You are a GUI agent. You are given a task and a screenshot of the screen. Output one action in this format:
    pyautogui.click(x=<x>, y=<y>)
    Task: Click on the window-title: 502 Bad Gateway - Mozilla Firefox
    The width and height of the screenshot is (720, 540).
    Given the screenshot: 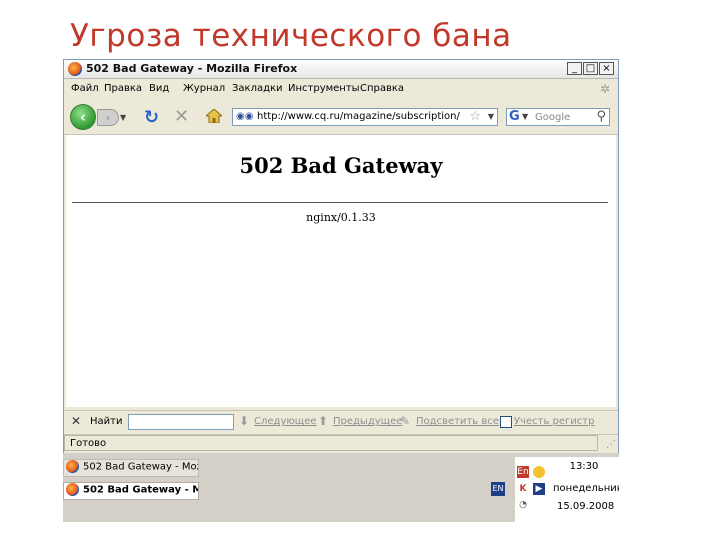 What is the action you would take?
    pyautogui.click(x=192, y=68)
    